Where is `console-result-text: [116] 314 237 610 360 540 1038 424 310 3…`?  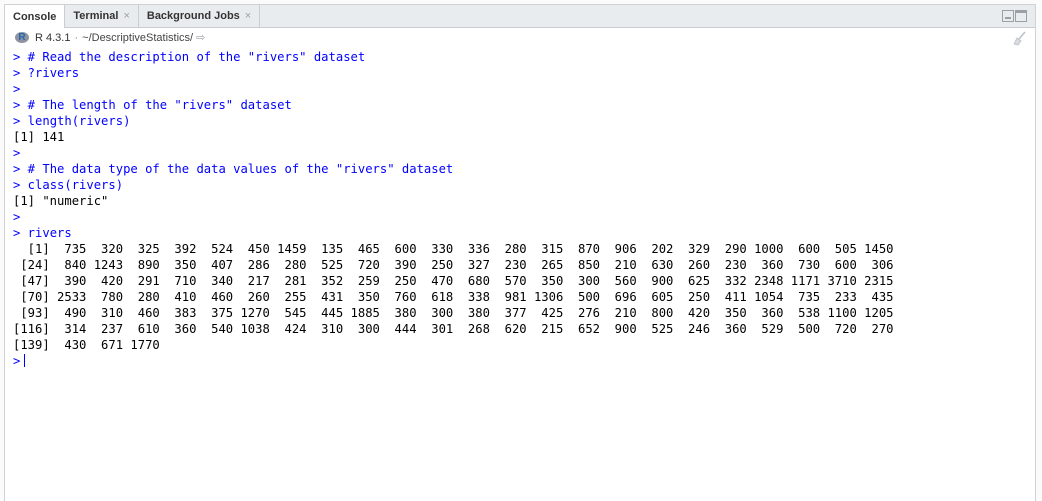
console-result-text: [116] 314 237 610 360 540 1038 424 310 3… is located at coordinates (453, 329).